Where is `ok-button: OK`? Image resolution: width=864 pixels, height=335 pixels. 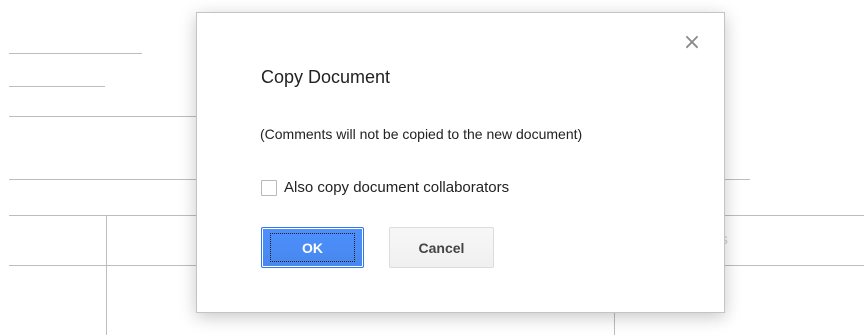
ok-button: OK is located at coordinates (312, 247).